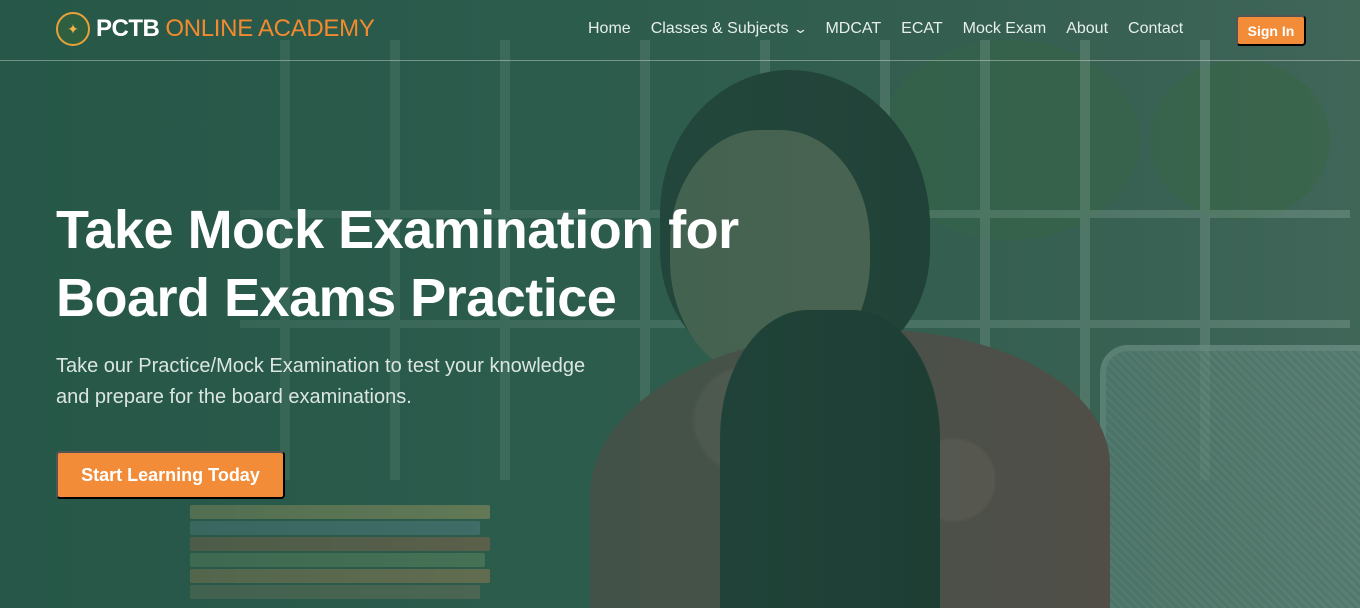 Image resolution: width=1360 pixels, height=608 pixels. I want to click on nav-link-mdcat: MDCAT, so click(853, 29).